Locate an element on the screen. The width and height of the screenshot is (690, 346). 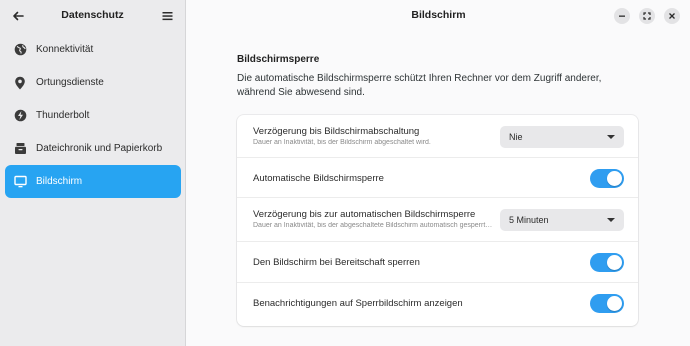
menu-button is located at coordinates (167, 16).